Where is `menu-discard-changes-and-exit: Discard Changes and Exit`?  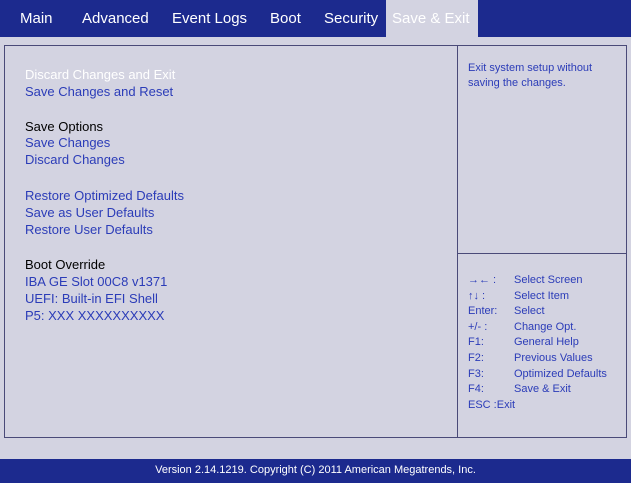
menu-discard-changes-and-exit: Discard Changes and Exit is located at coordinates (100, 75).